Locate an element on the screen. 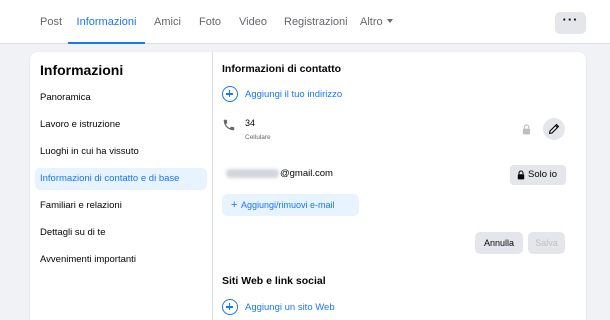  pencil-icon is located at coordinates (554, 129).